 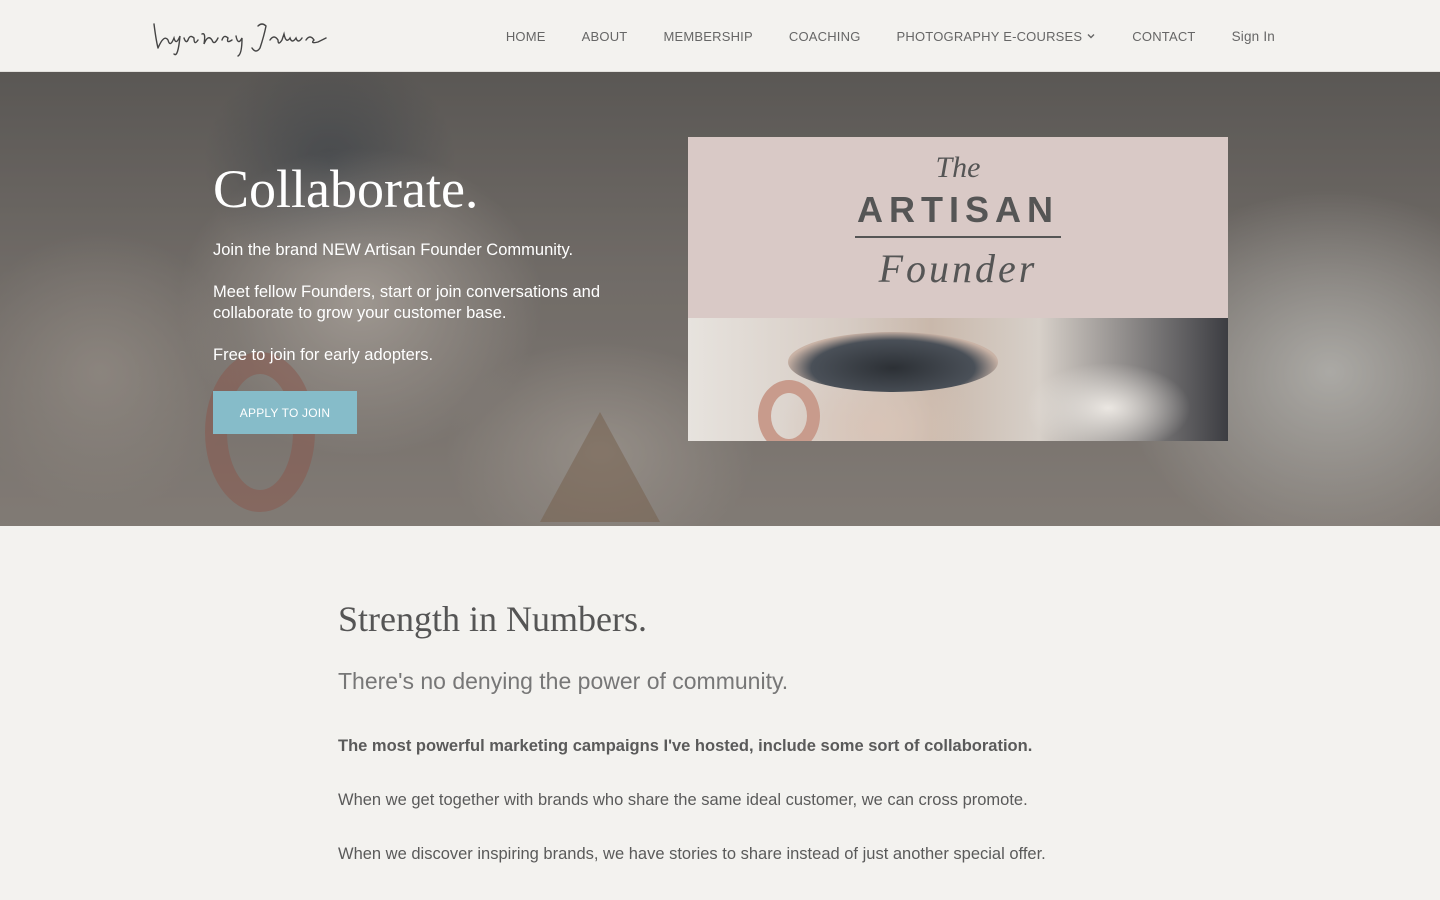 I want to click on nav-photography-ecourses: PHOTOGRAPHY E-COURSES, so click(x=997, y=36).